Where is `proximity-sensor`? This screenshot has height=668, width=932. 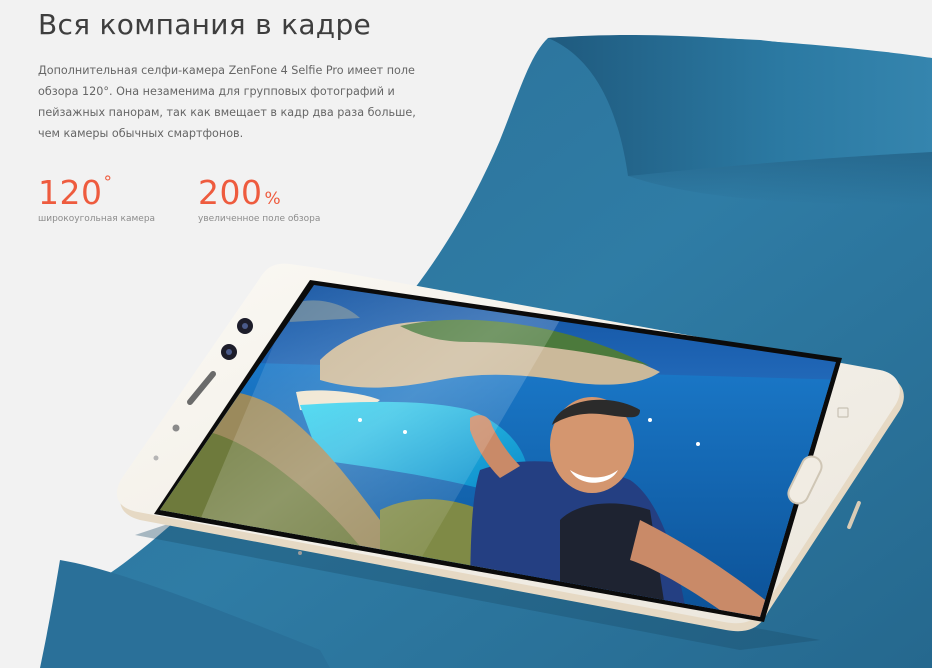 proximity-sensor is located at coordinates (176, 428).